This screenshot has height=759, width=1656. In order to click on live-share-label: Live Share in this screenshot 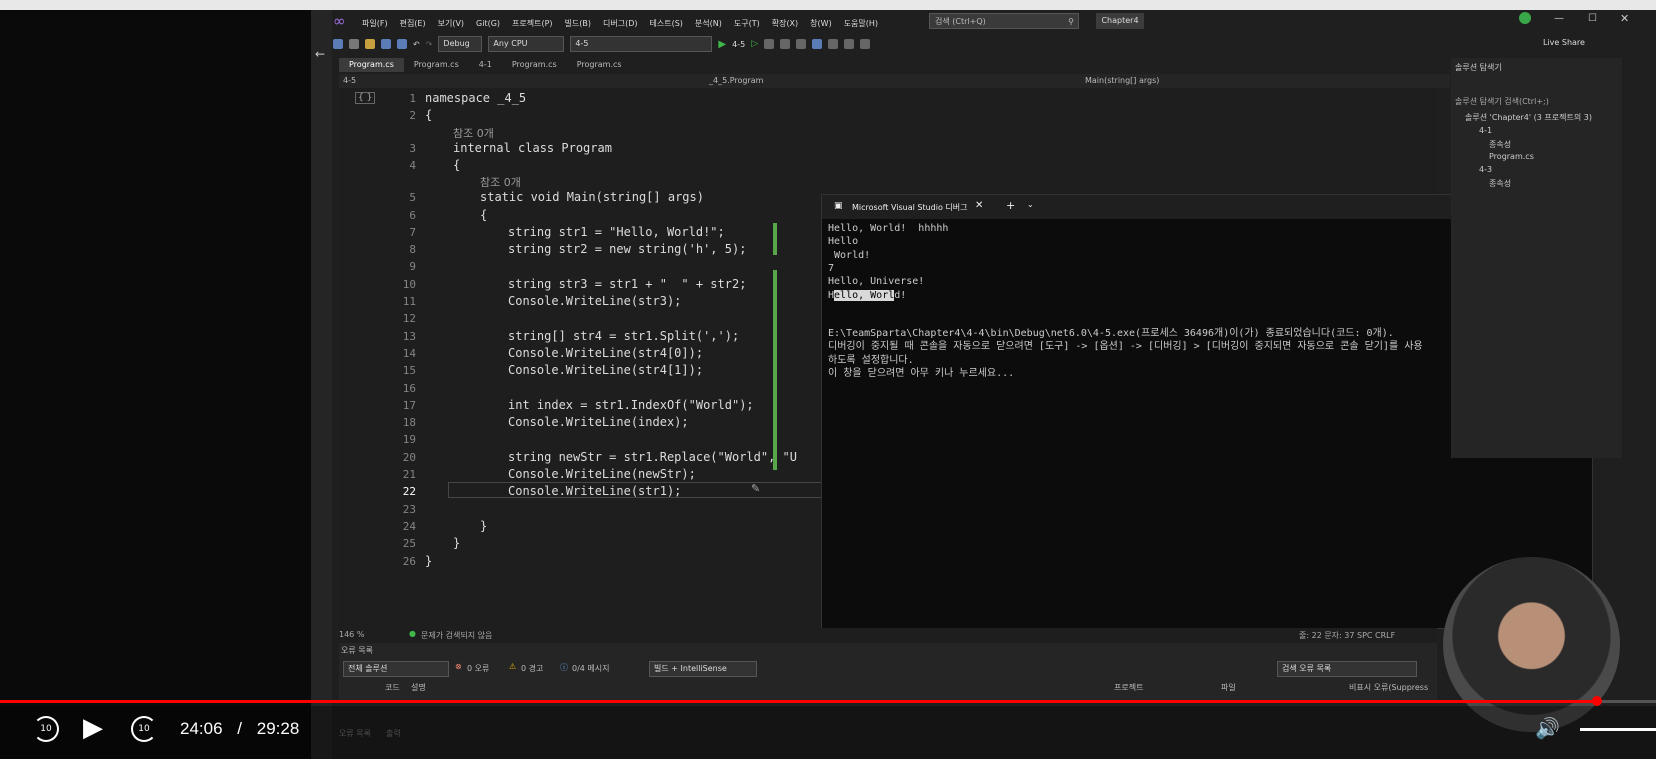, I will do `click(1564, 42)`.